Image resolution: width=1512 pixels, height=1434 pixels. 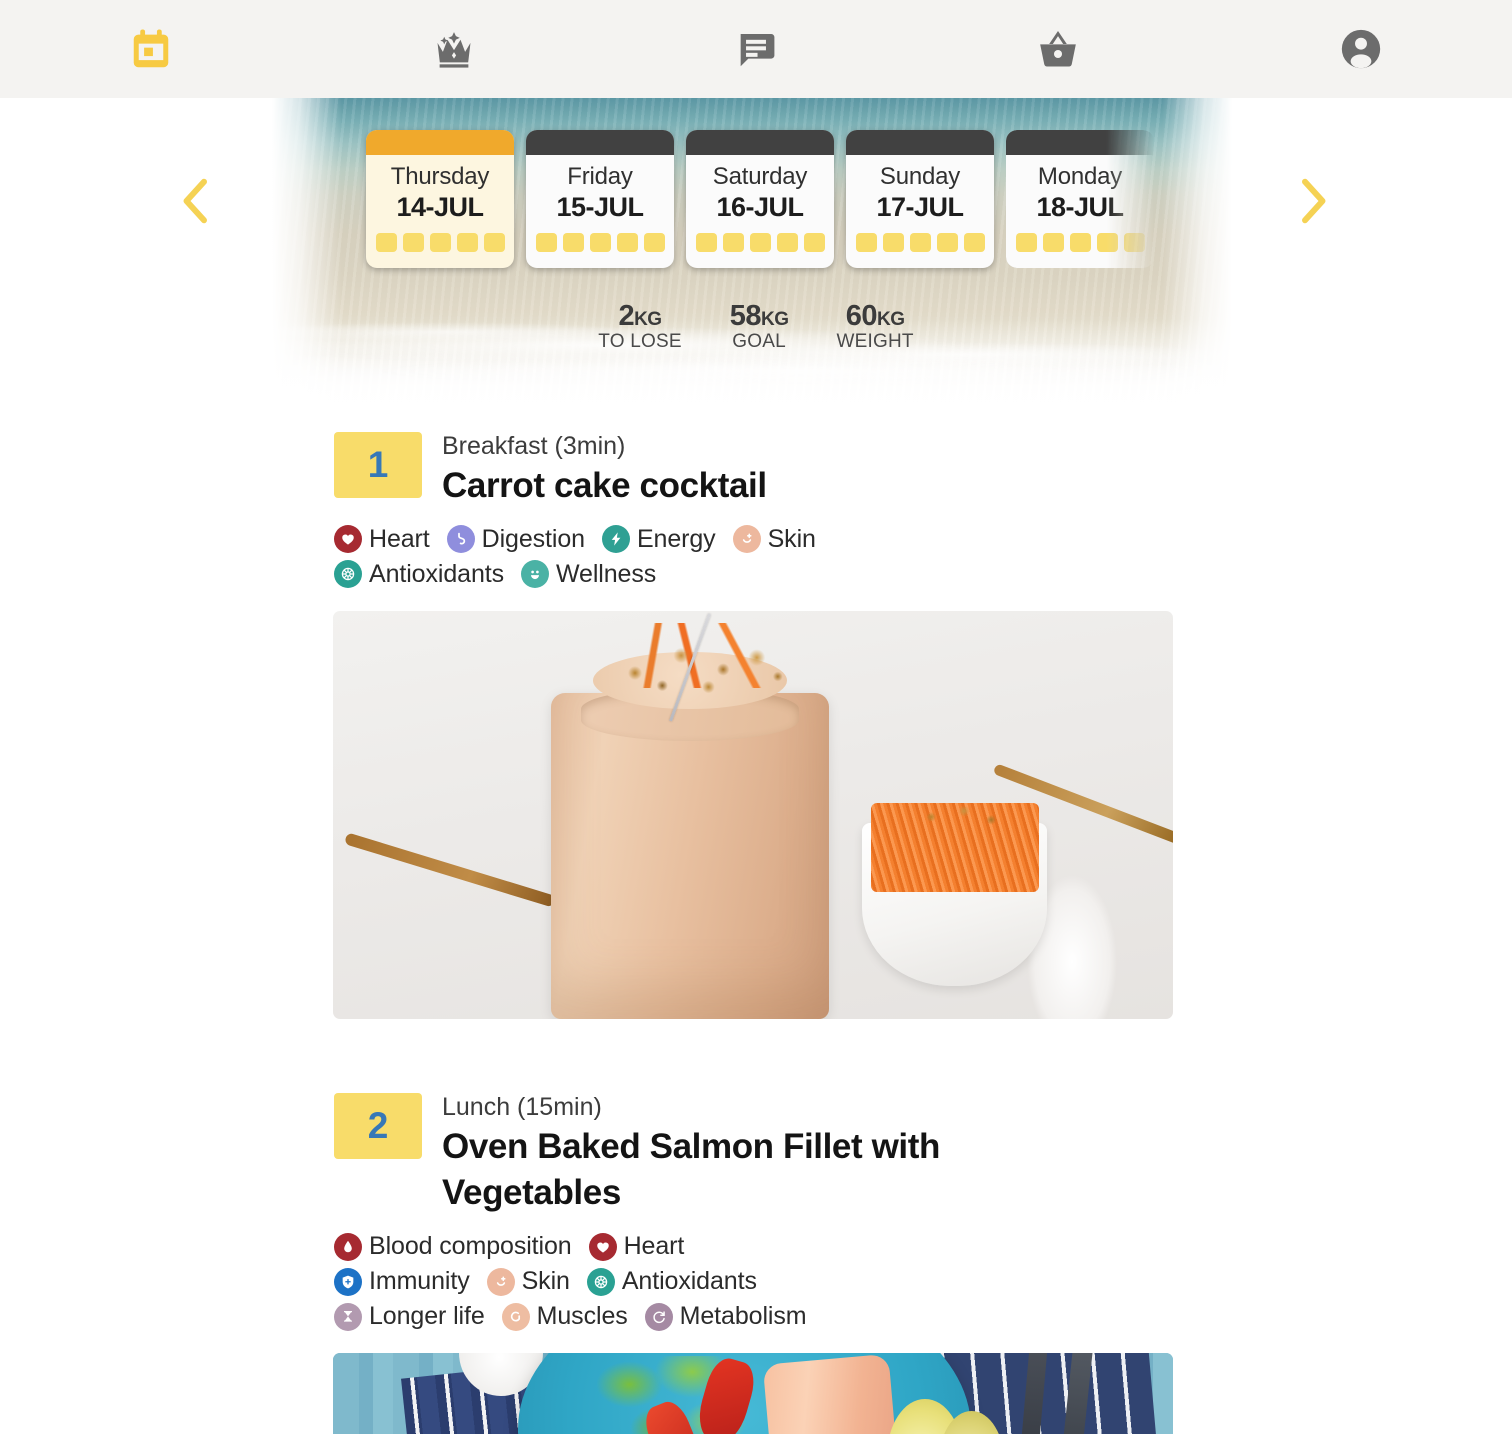 I want to click on benefit-tag-muscles: Muscles, so click(x=564, y=1316).